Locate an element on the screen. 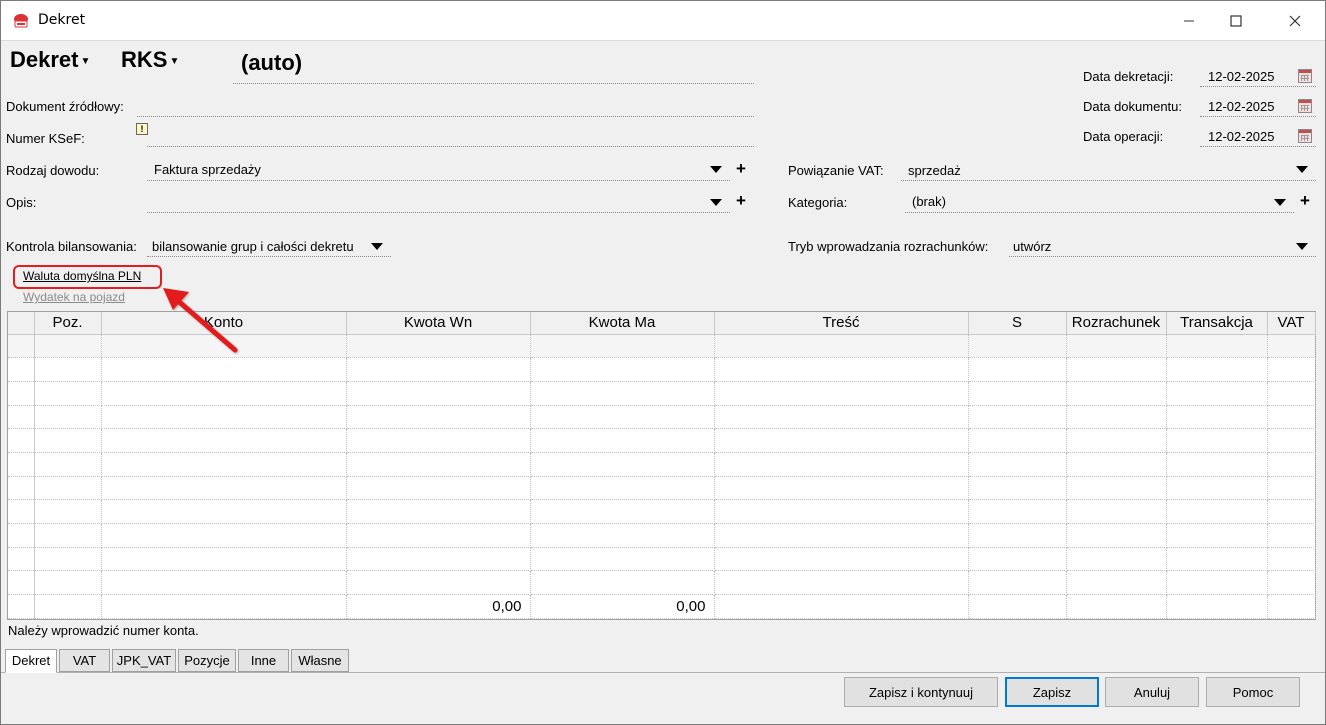  column-header-kwota-wn: Kwota Wn is located at coordinates (438, 323).